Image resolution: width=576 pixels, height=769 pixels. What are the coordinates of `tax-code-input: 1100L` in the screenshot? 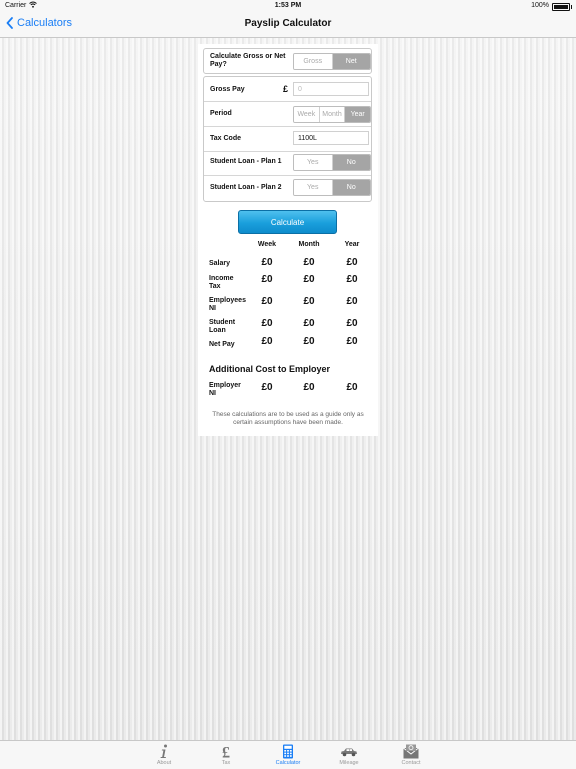 It's located at (331, 138).